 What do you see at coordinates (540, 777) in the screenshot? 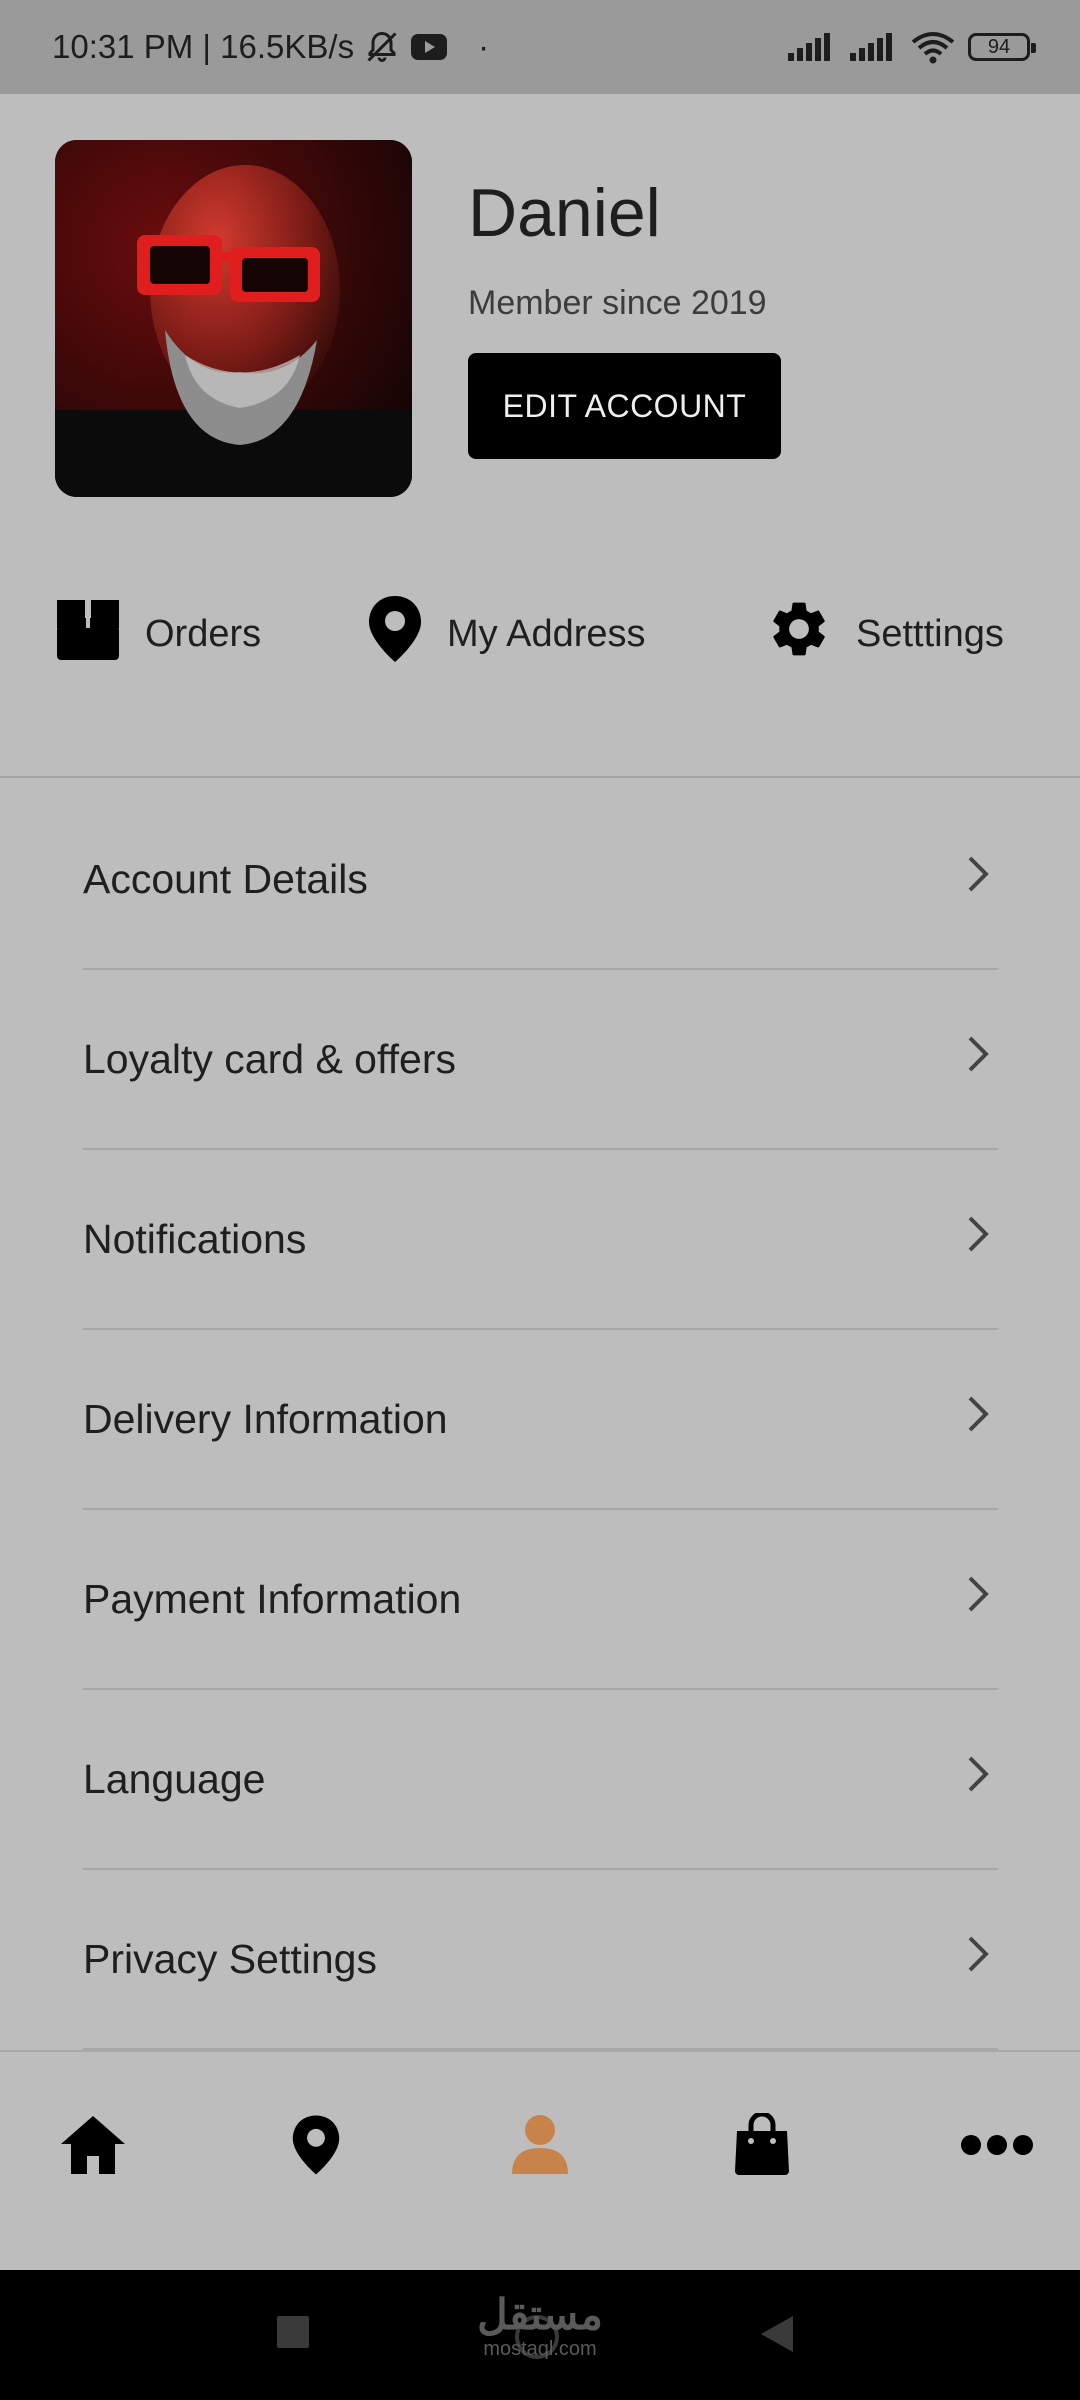
I see `section-divider` at bounding box center [540, 777].